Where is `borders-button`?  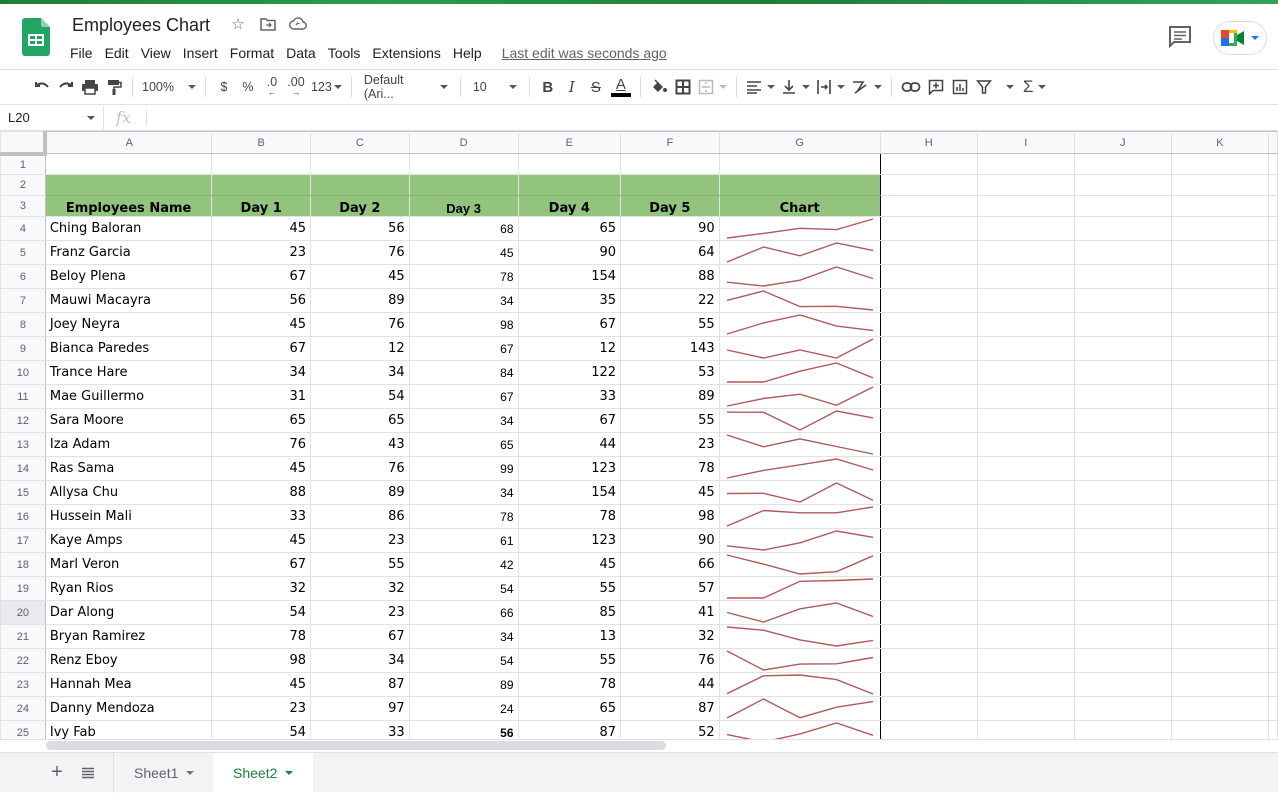
borders-button is located at coordinates (683, 87).